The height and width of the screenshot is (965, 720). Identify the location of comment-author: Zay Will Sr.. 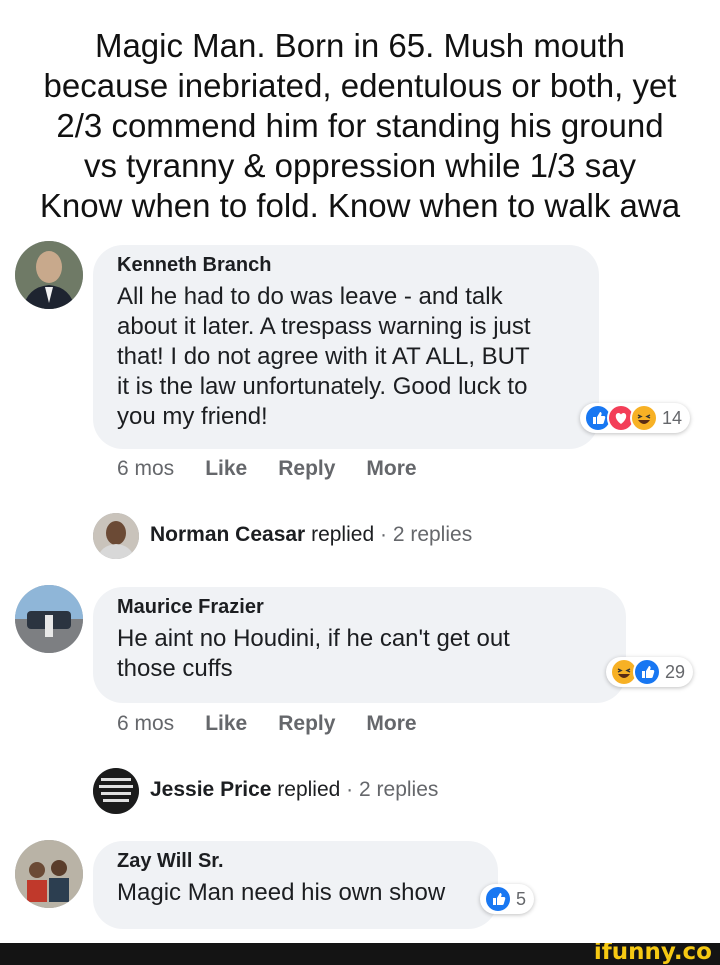
(295, 861).